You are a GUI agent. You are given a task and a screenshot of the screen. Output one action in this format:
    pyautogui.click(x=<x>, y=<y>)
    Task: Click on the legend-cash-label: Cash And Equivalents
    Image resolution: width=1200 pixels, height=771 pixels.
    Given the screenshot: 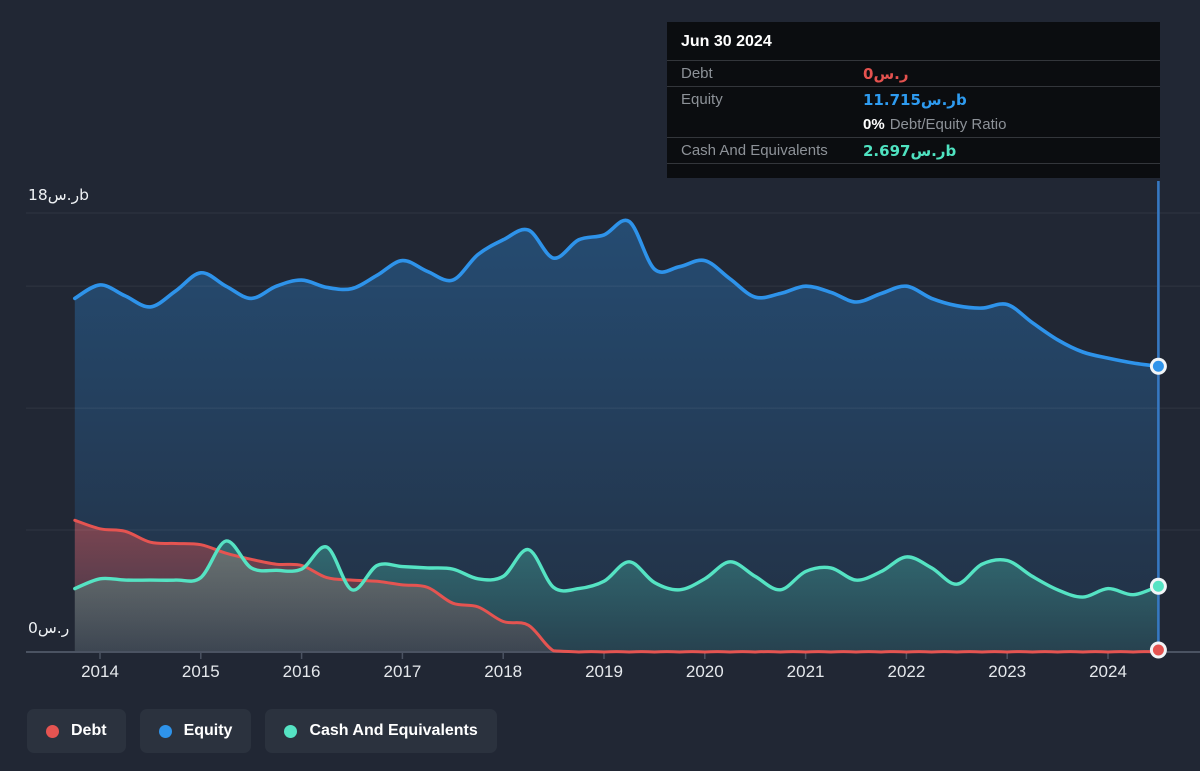 What is the action you would take?
    pyautogui.click(x=393, y=730)
    